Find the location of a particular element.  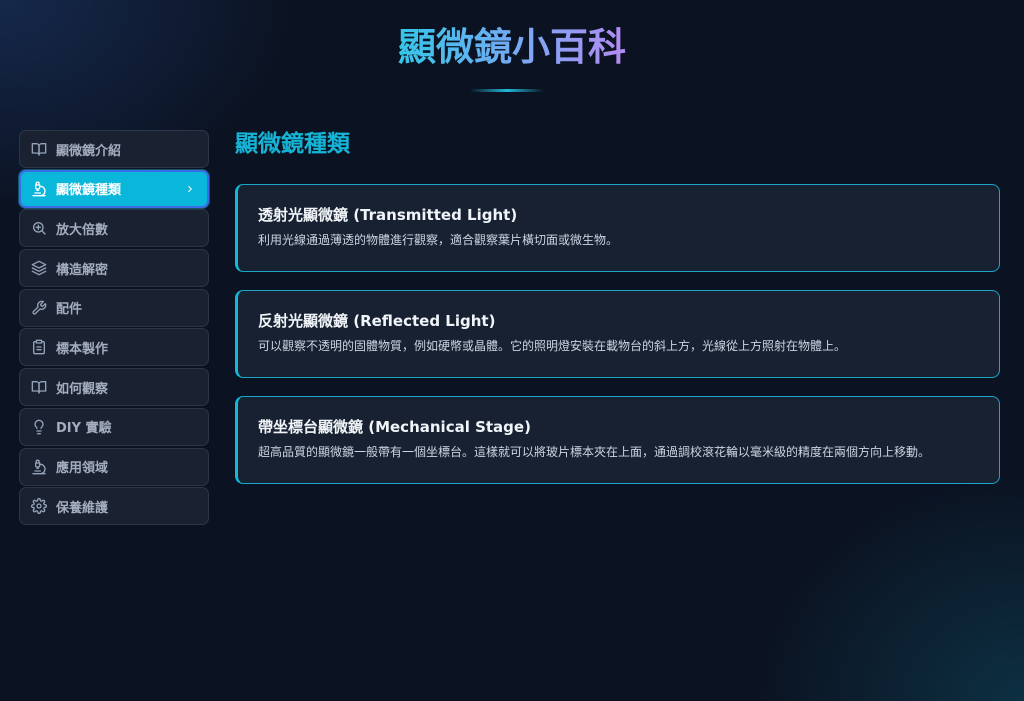

card-description: 利用光線通過薄透的物體進行觀察，適合觀察葉片橫切面或微生物。 is located at coordinates (438, 240).